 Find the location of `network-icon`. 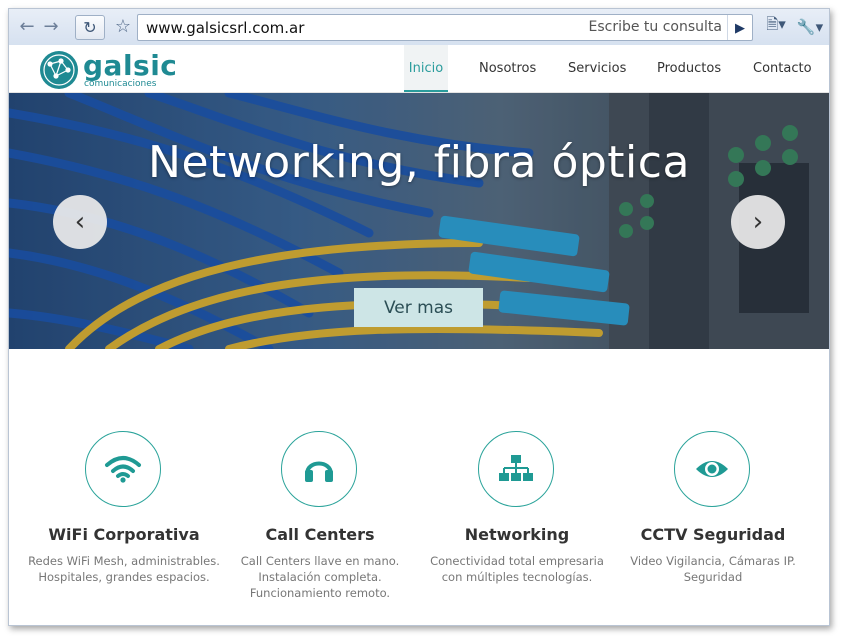

network-icon is located at coordinates (516, 468).